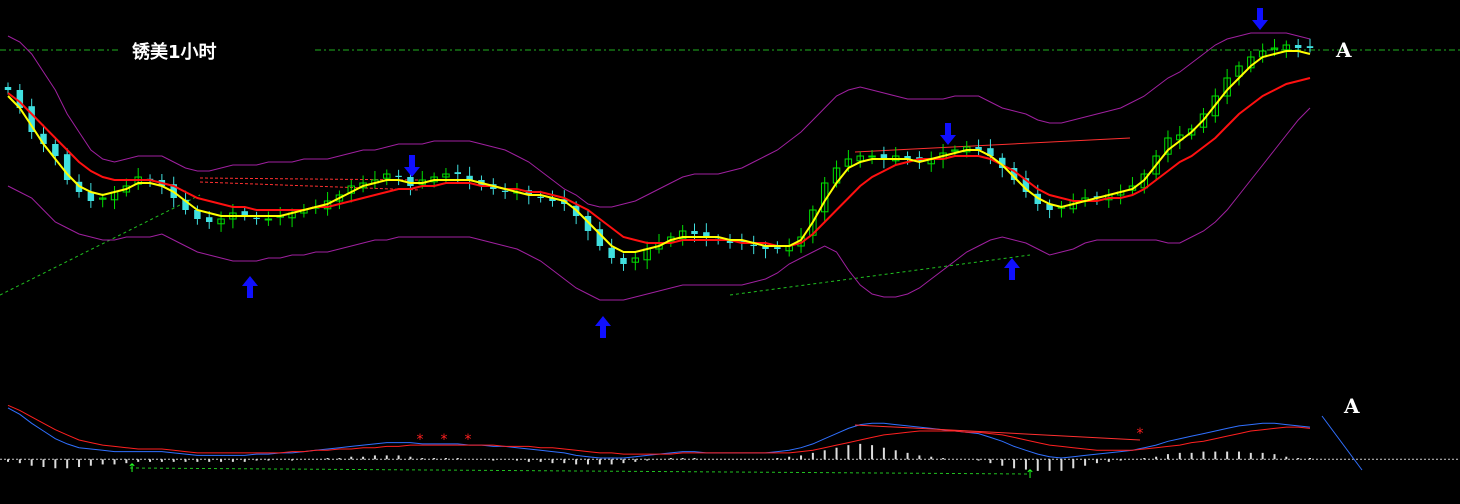 The image size is (1460, 504). I want to click on macd-divergence-line, so click(997, 432).